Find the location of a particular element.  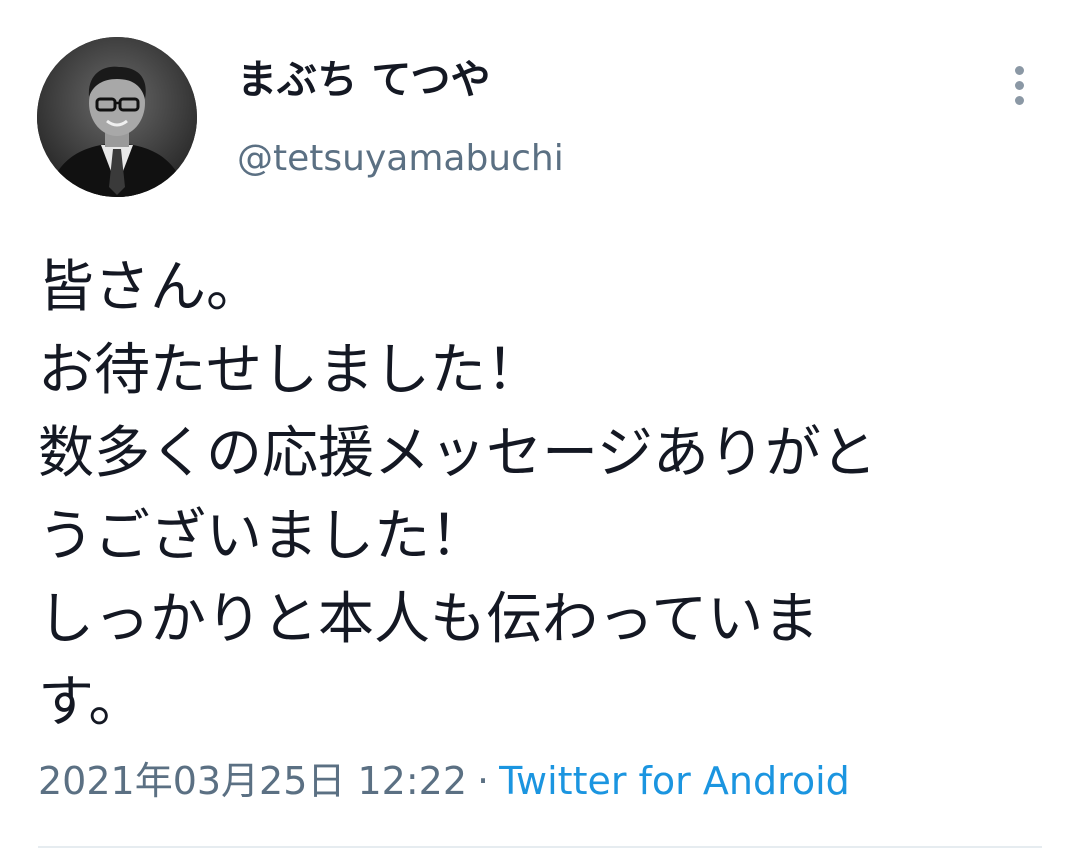

tweet-text-line: お待たせしました！ is located at coordinates (290, 370).